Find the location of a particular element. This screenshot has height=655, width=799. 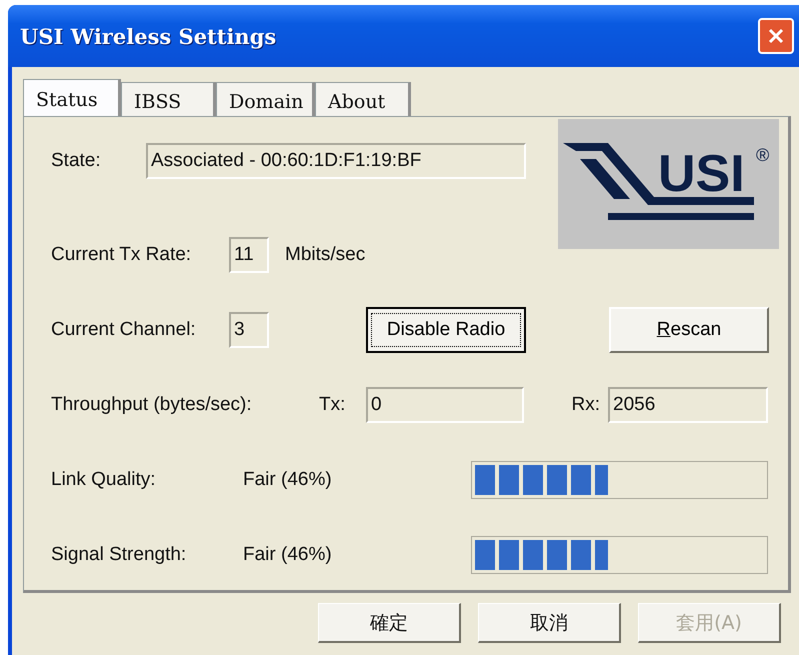

close-button is located at coordinates (776, 36).